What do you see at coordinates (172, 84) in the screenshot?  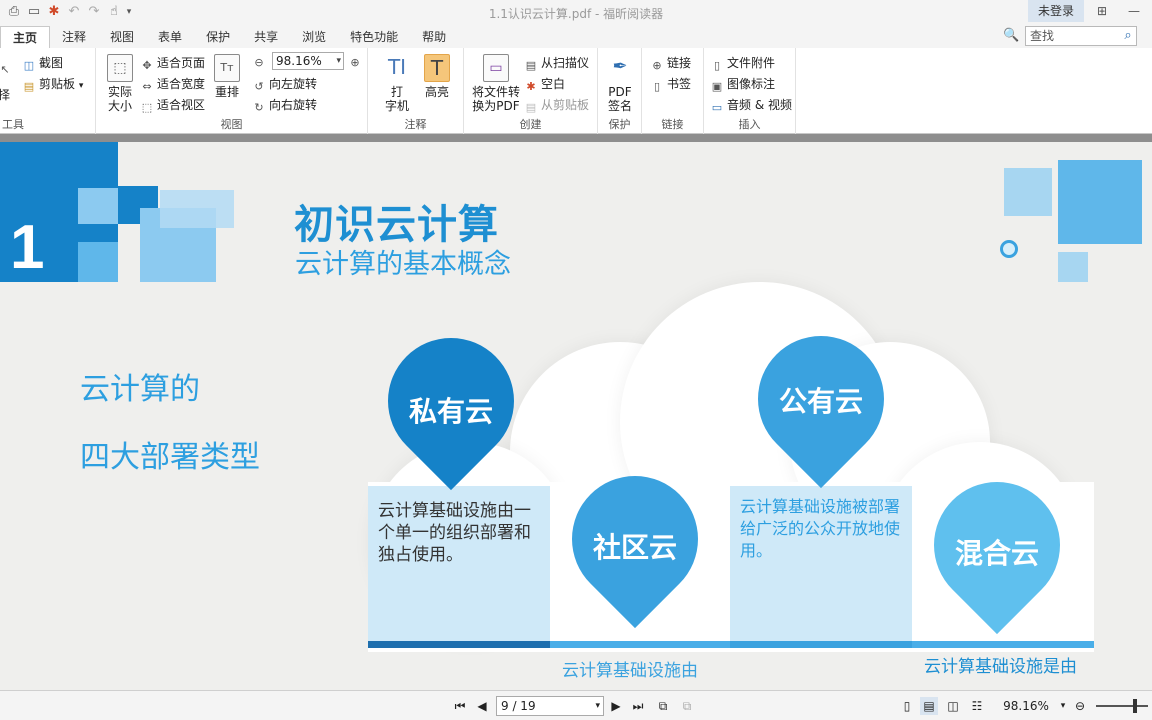 I see `fit-width-button: ⇔ 适合宽度` at bounding box center [172, 84].